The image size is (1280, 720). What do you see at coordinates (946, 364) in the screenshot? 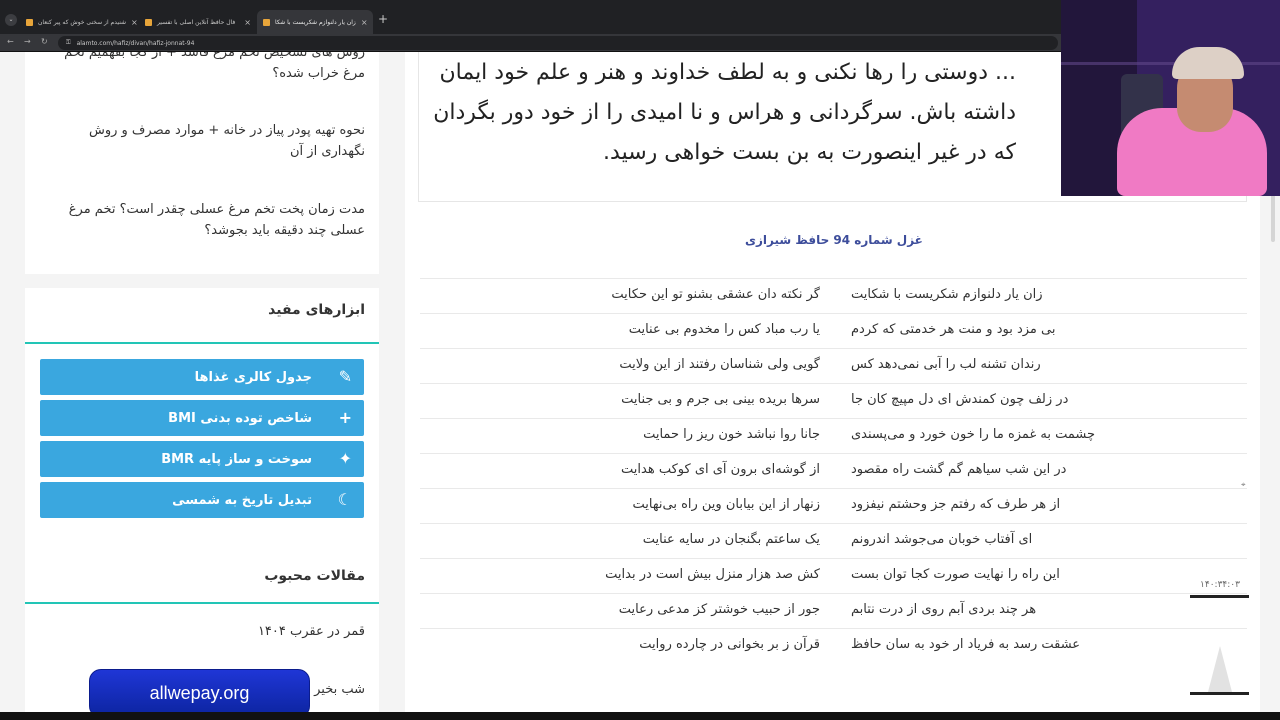
I see `first-hemistich: رندان تشنه لب را آبی نمی‌دهد کس` at bounding box center [946, 364].